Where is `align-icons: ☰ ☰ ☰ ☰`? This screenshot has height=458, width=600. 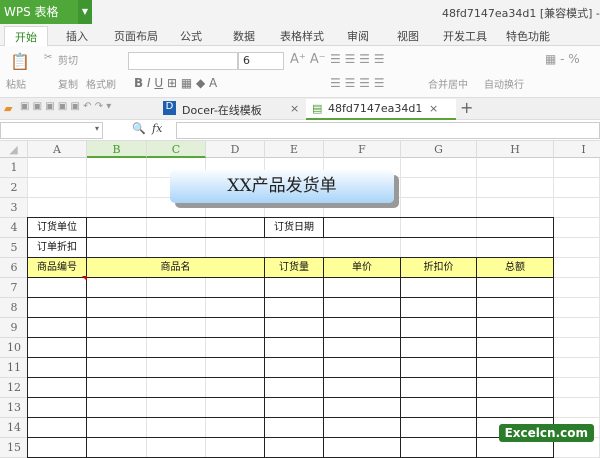
align-icons: ☰ ☰ ☰ ☰ is located at coordinates (357, 59).